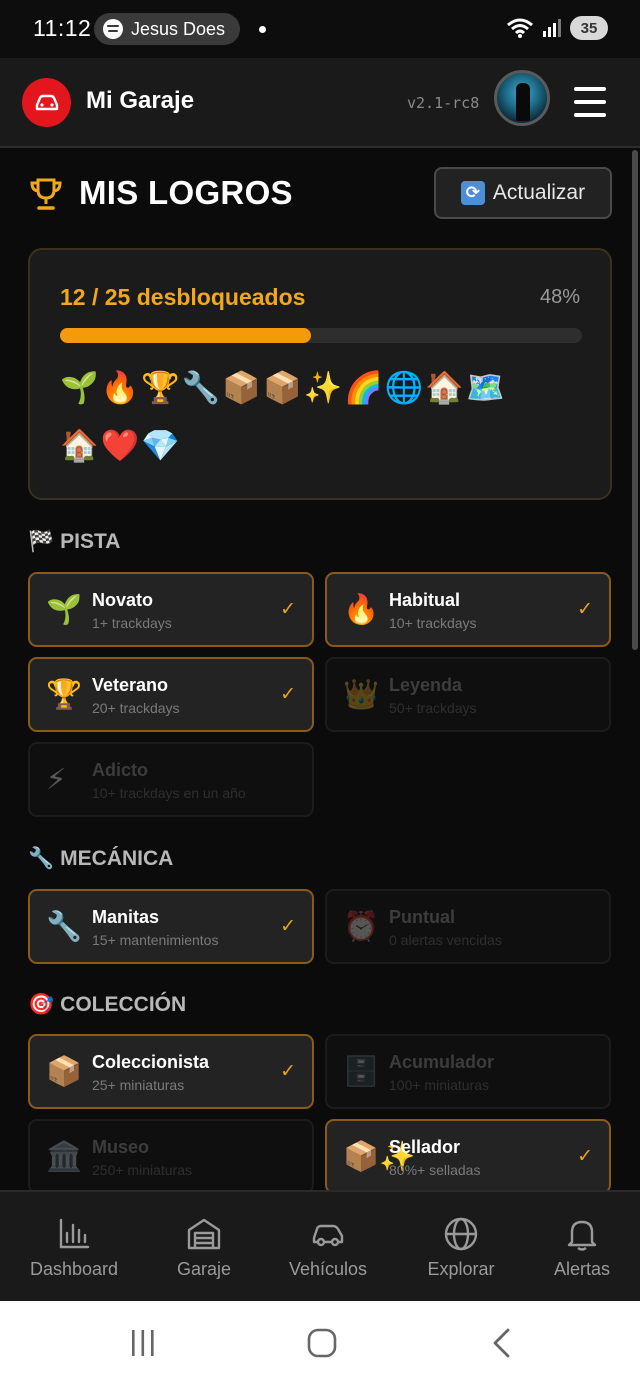 The height and width of the screenshot is (1387, 640). What do you see at coordinates (123, 600) in the screenshot?
I see `achievement-name: Novato` at bounding box center [123, 600].